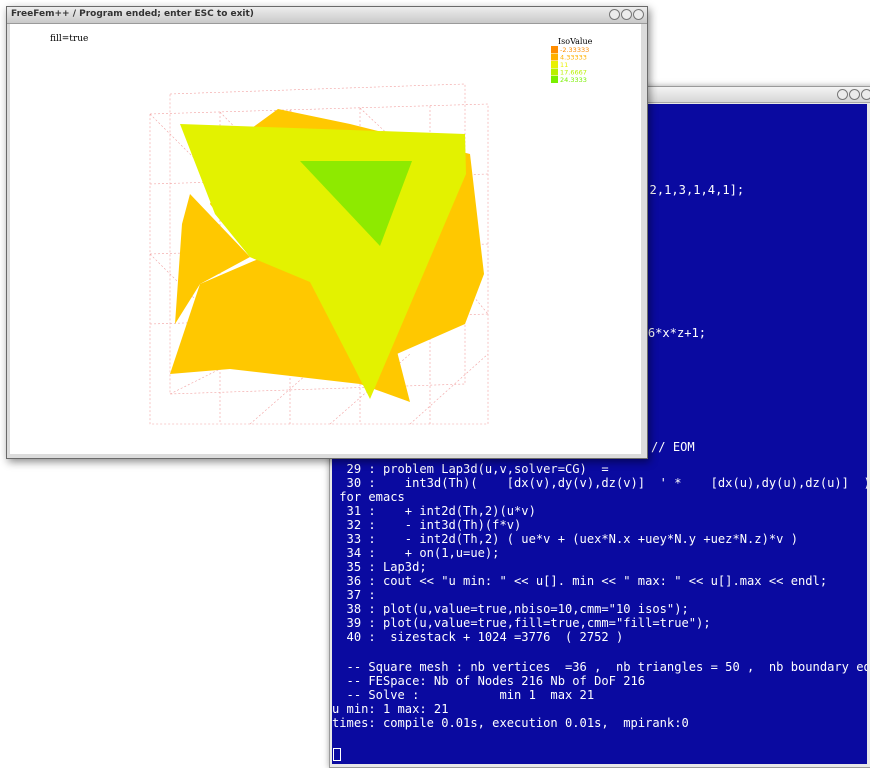  Describe the element at coordinates (673, 447) in the screenshot. I see `terminal-fragment: // EOM` at that location.